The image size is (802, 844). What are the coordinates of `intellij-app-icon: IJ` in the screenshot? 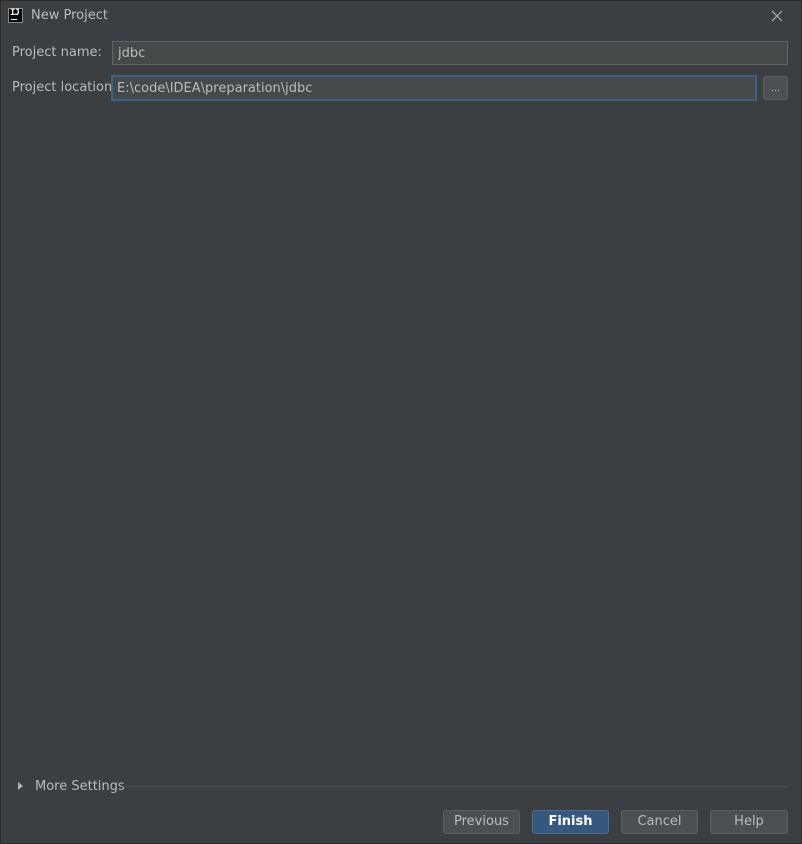 It's located at (15, 15).